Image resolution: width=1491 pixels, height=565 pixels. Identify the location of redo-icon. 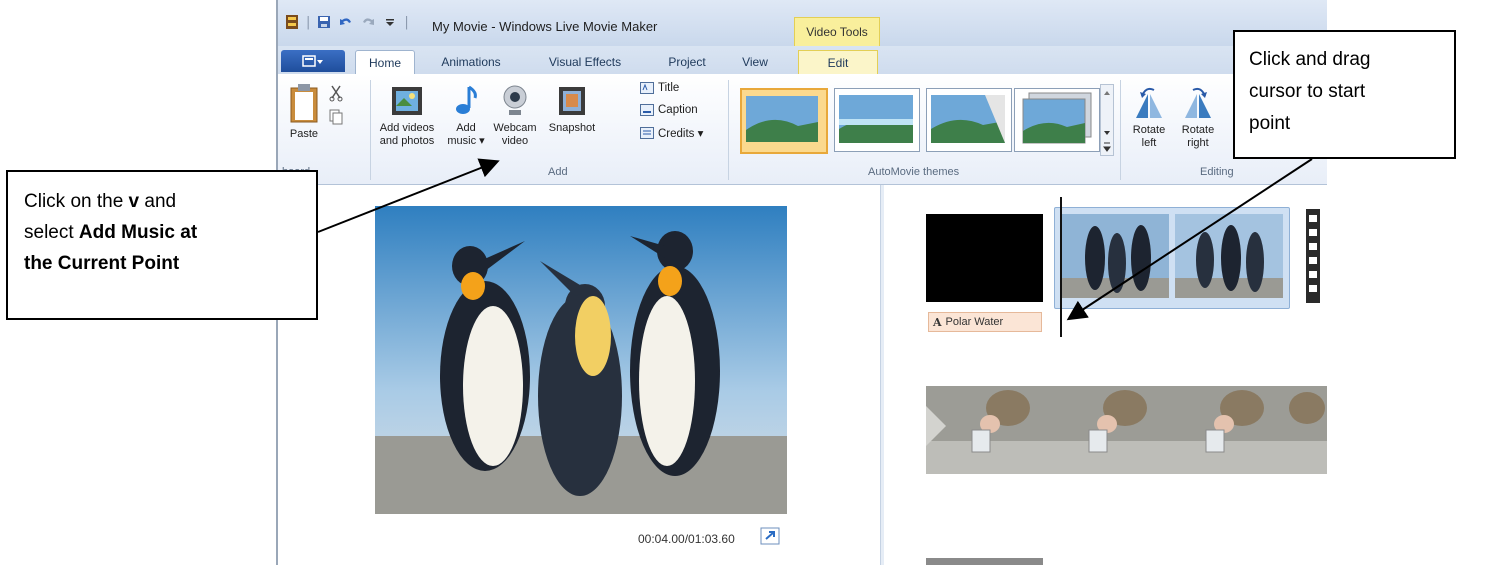
(368, 22).